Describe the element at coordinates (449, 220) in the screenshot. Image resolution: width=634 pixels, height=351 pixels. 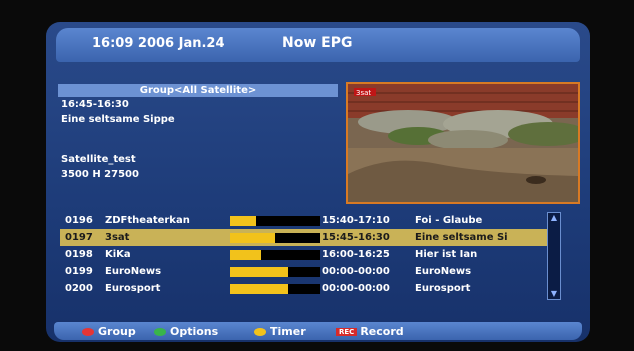
I see `program-name: Foi - Glaube` at that location.